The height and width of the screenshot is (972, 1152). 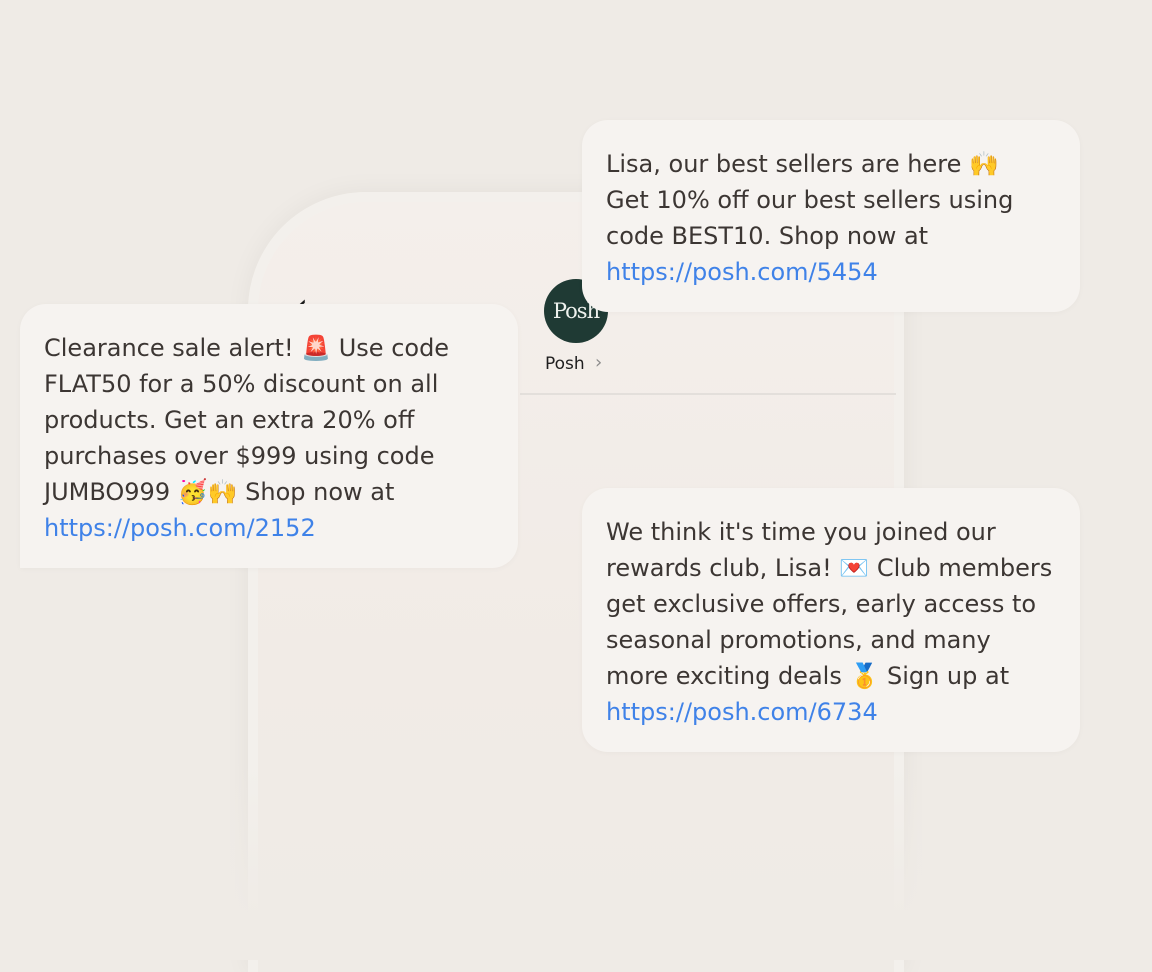 What do you see at coordinates (829, 568) in the screenshot?
I see `message-line: rewards club, Lisa! 💌 Club members` at bounding box center [829, 568].